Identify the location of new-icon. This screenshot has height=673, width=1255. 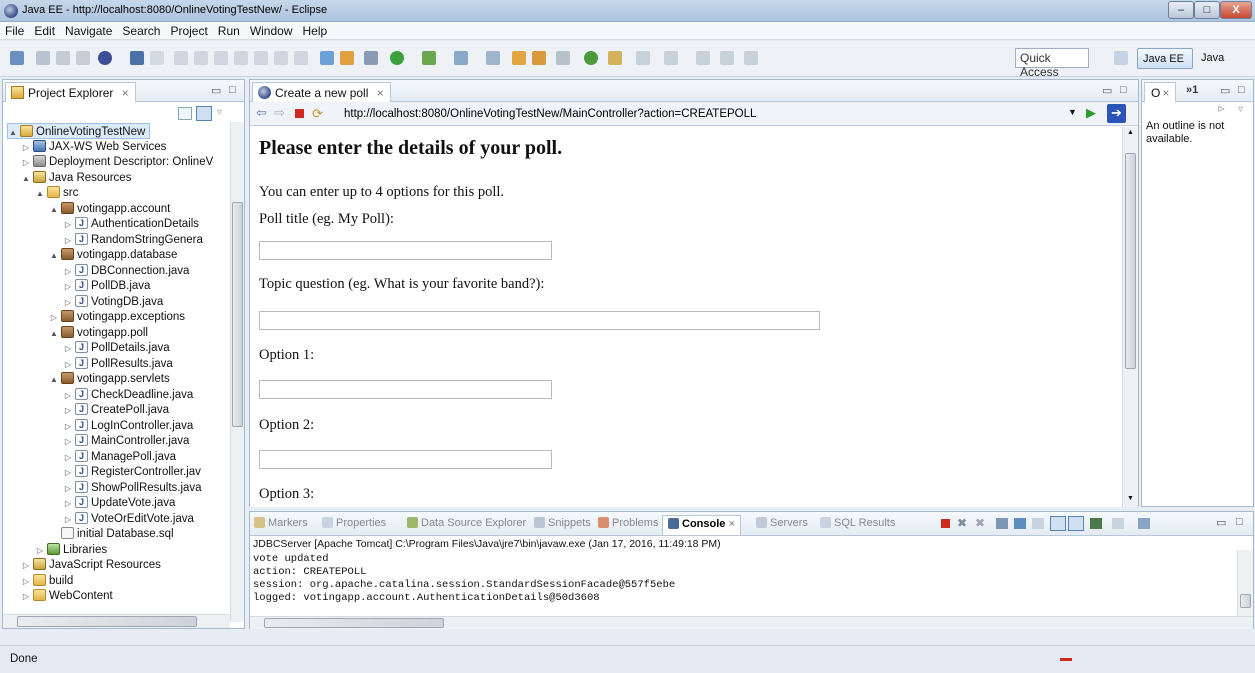
(17, 58).